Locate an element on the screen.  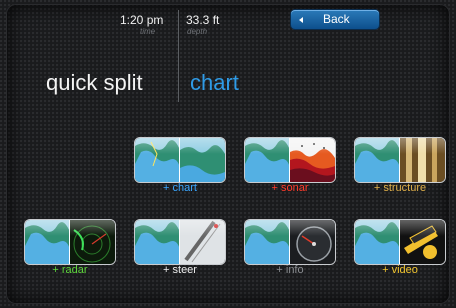
chart-sonar-thumbnail is located at coordinates (290, 160).